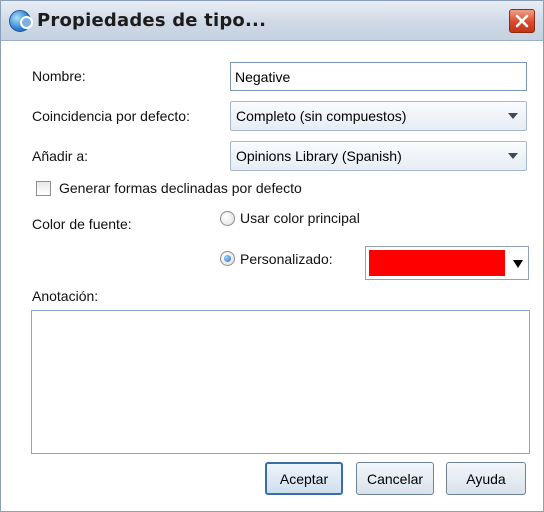 The image size is (544, 512). Describe the element at coordinates (300, 218) in the screenshot. I see `usar-color-label: Usar color principal` at that location.